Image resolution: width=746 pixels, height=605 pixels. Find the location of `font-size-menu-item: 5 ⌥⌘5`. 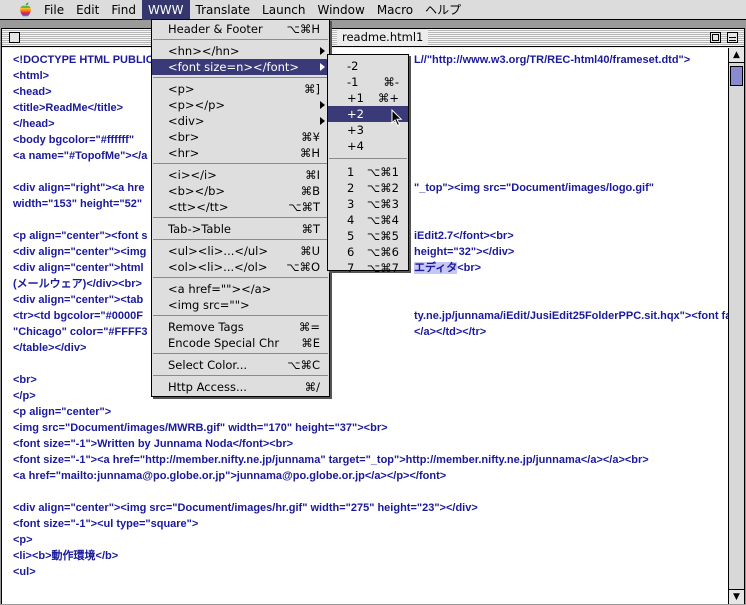

font-size-menu-item: 5 ⌥⌘5 is located at coordinates (368, 236).